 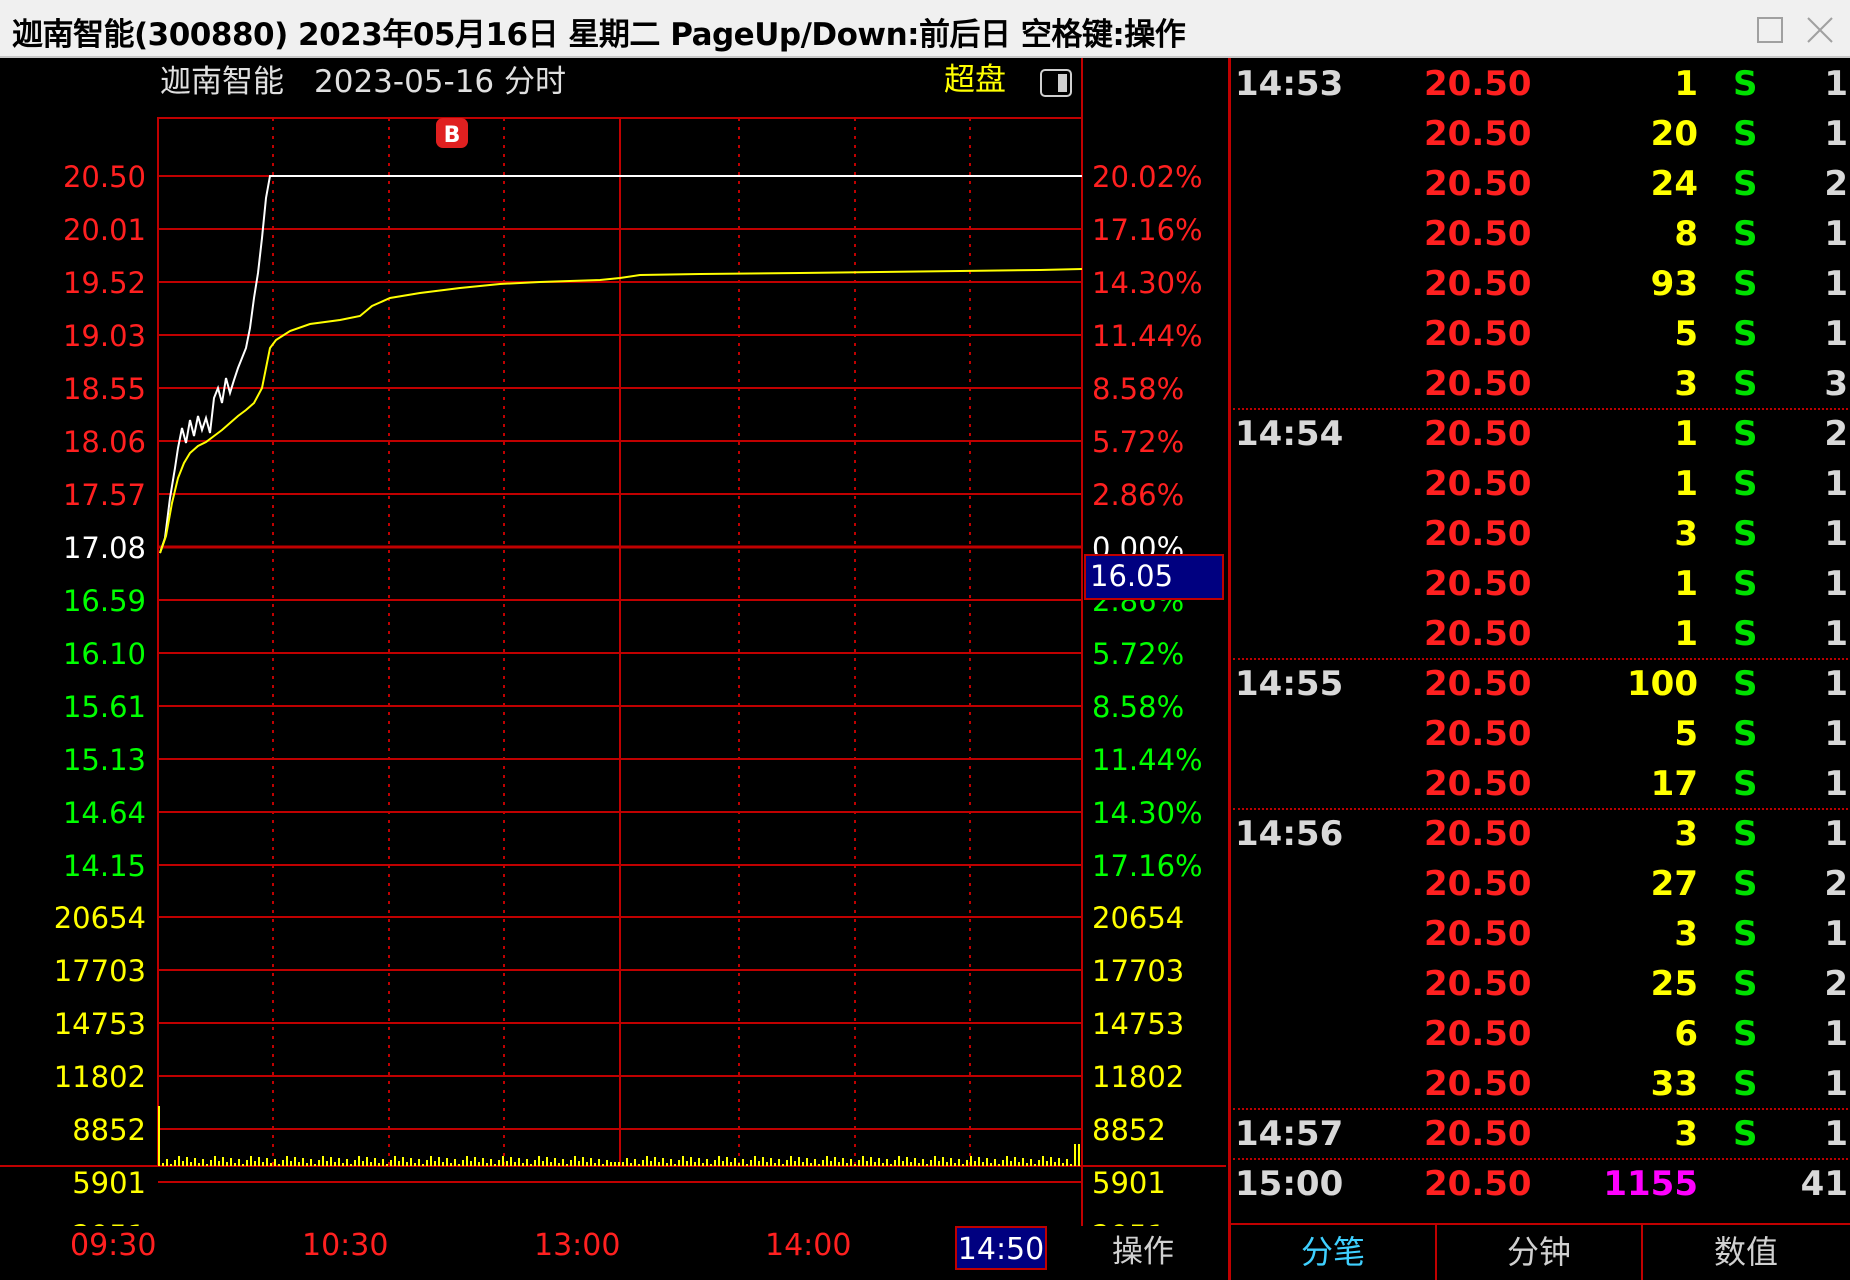 I want to click on tick-row: 20.50 8 S 1, so click(x=1540, y=235).